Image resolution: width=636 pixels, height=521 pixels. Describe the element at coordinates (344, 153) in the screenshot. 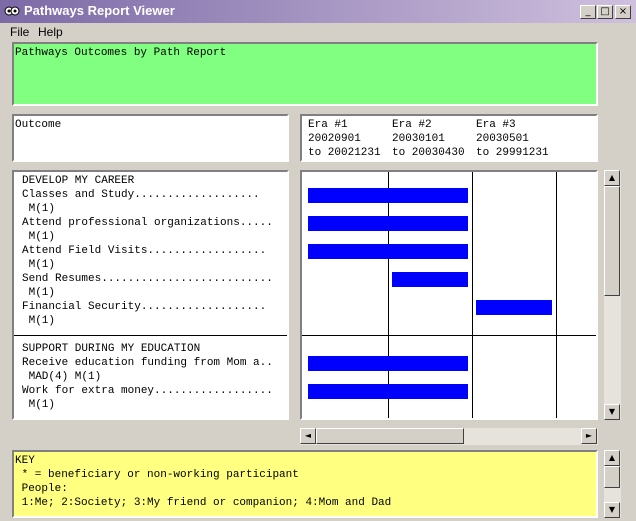

I see `era-1-end: to 20021231` at that location.